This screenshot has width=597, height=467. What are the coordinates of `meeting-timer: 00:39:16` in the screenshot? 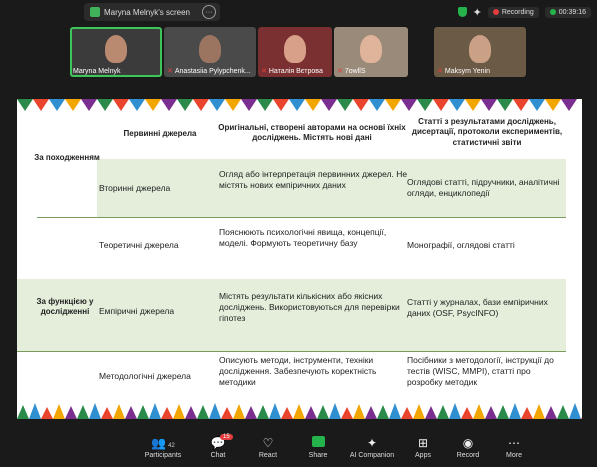 It's located at (567, 12).